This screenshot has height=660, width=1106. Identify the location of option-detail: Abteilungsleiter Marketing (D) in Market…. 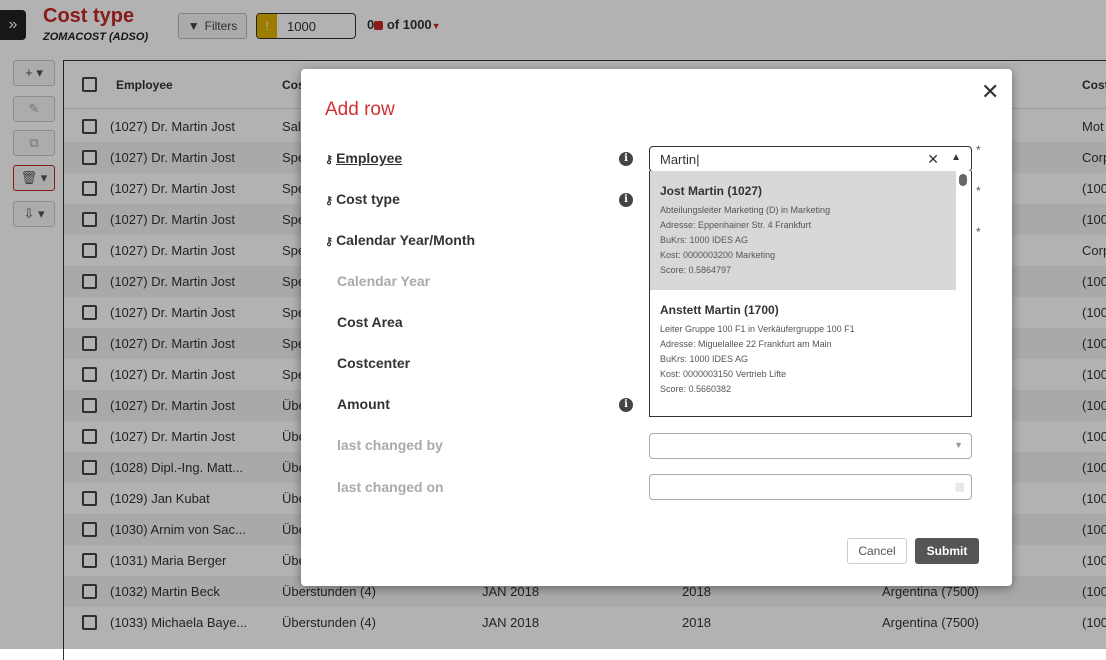
(745, 210).